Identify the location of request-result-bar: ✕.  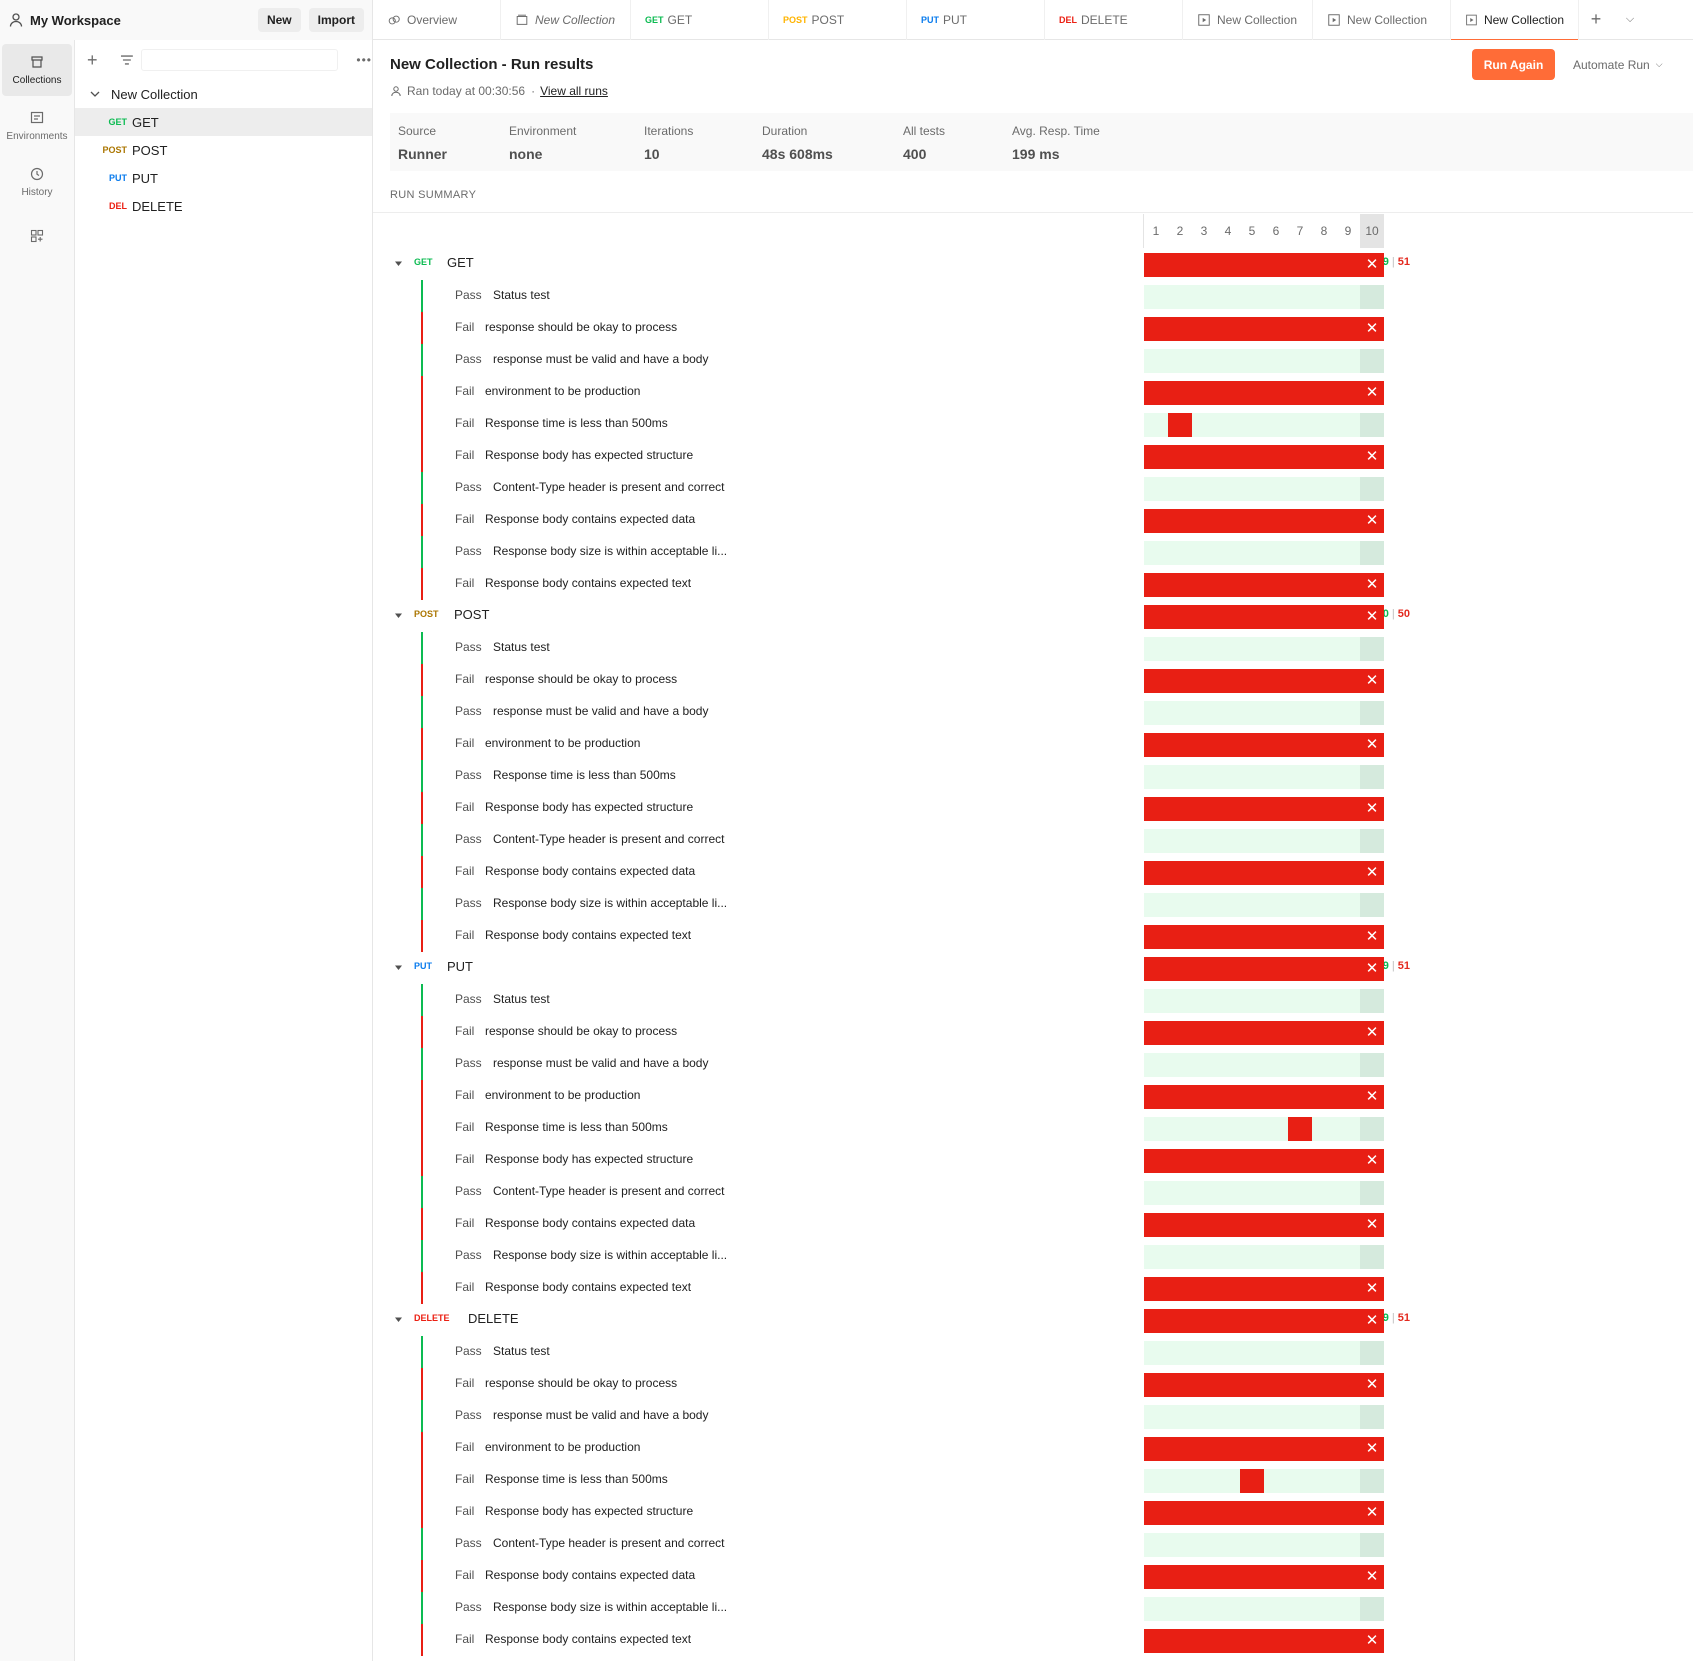
(1264, 617).